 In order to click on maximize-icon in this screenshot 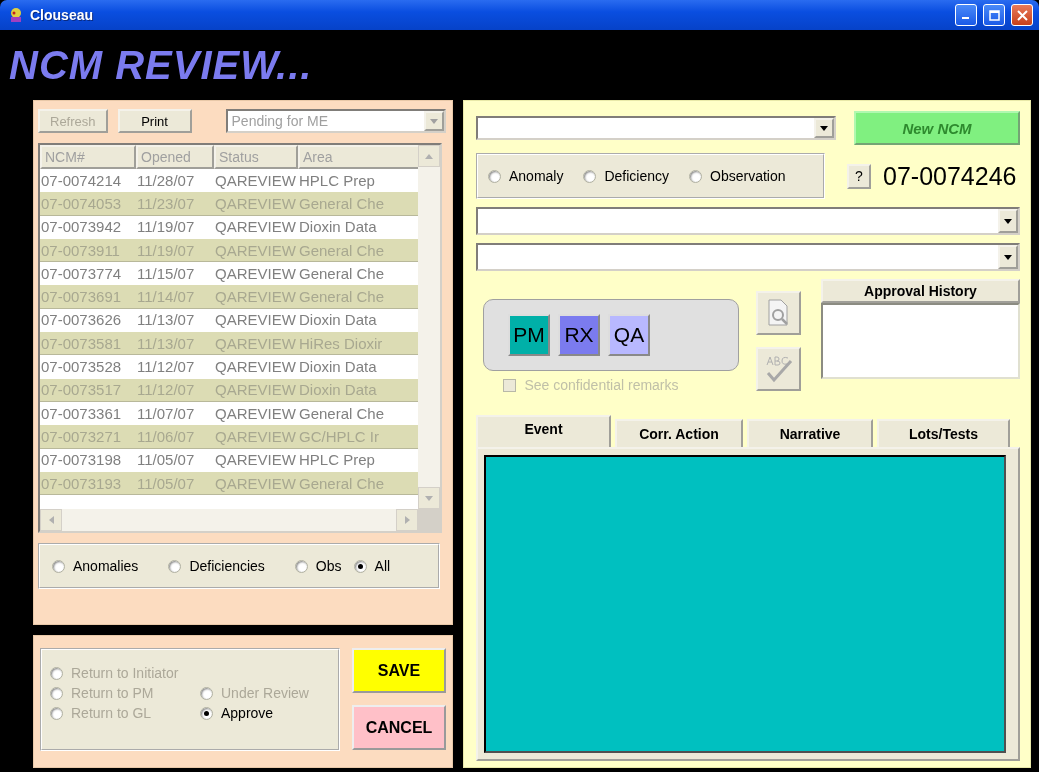, I will do `click(994, 15)`.